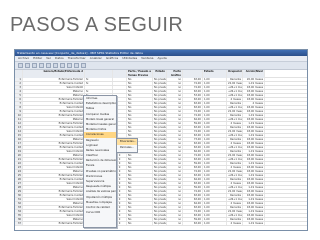  I want to click on split-icon, so click(76, 65).